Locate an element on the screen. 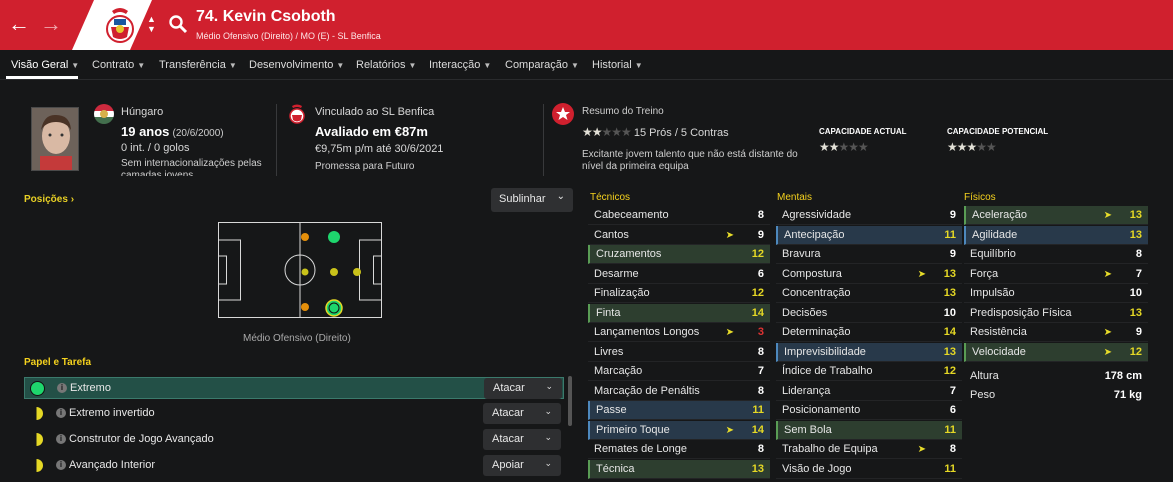 The width and height of the screenshot is (1173, 482). current-ability-stars: ★★★★★ is located at coordinates (844, 147).